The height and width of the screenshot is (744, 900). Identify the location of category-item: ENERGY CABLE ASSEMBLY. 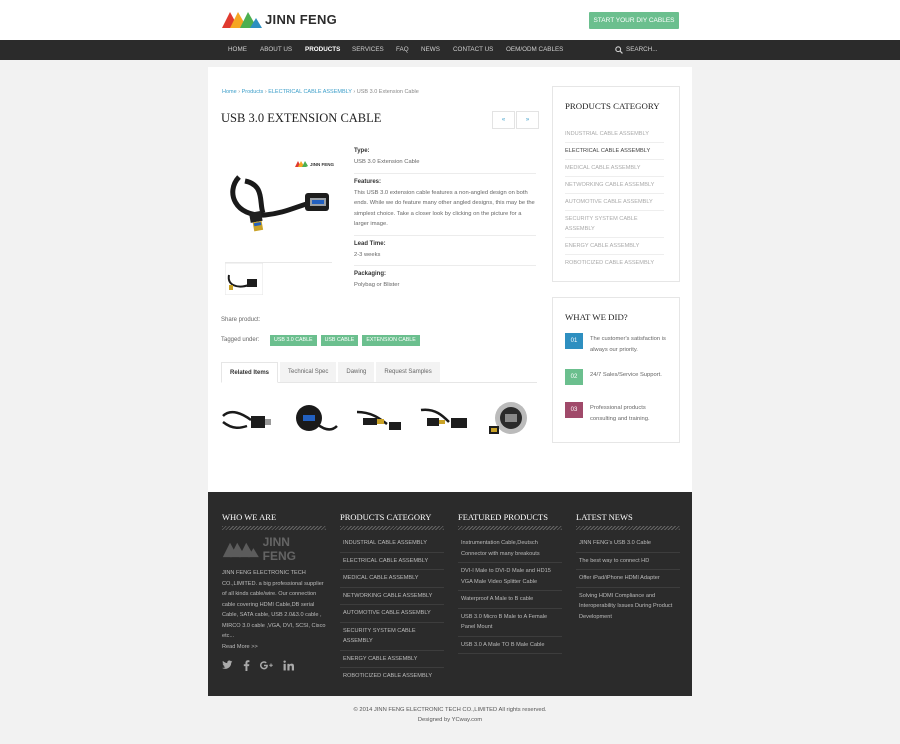
(614, 246).